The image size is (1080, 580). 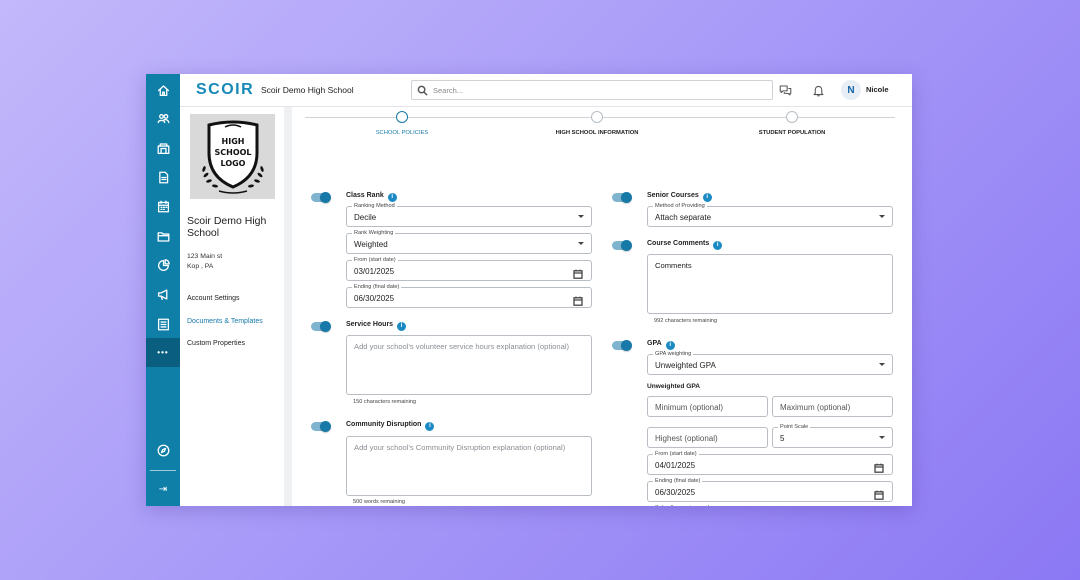 What do you see at coordinates (204, 262) in the screenshot?
I see `profile-address: 123 Main st Kop , PA` at bounding box center [204, 262].